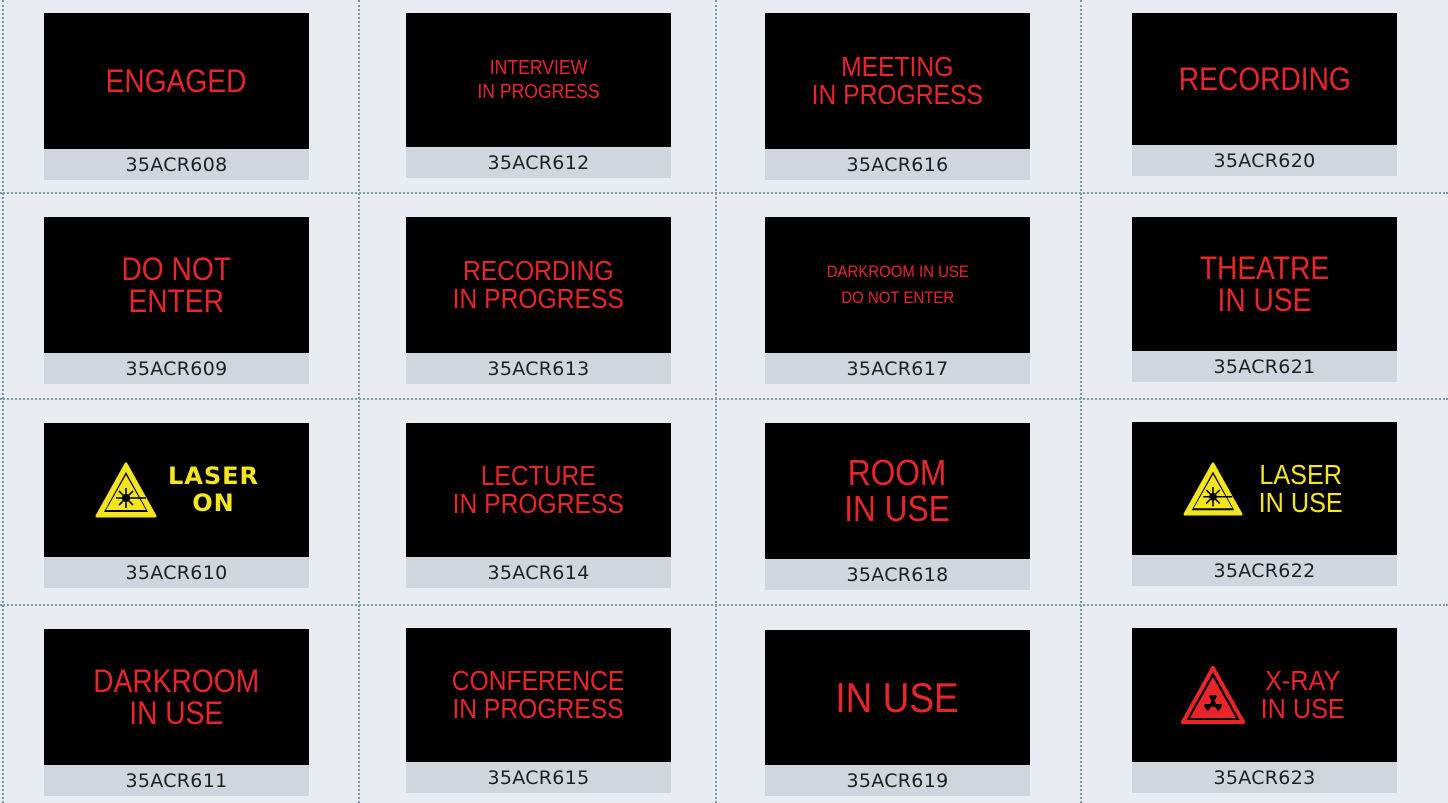 The image size is (1448, 803). I want to click on sign-panel: ROOM IN USE, so click(897, 491).